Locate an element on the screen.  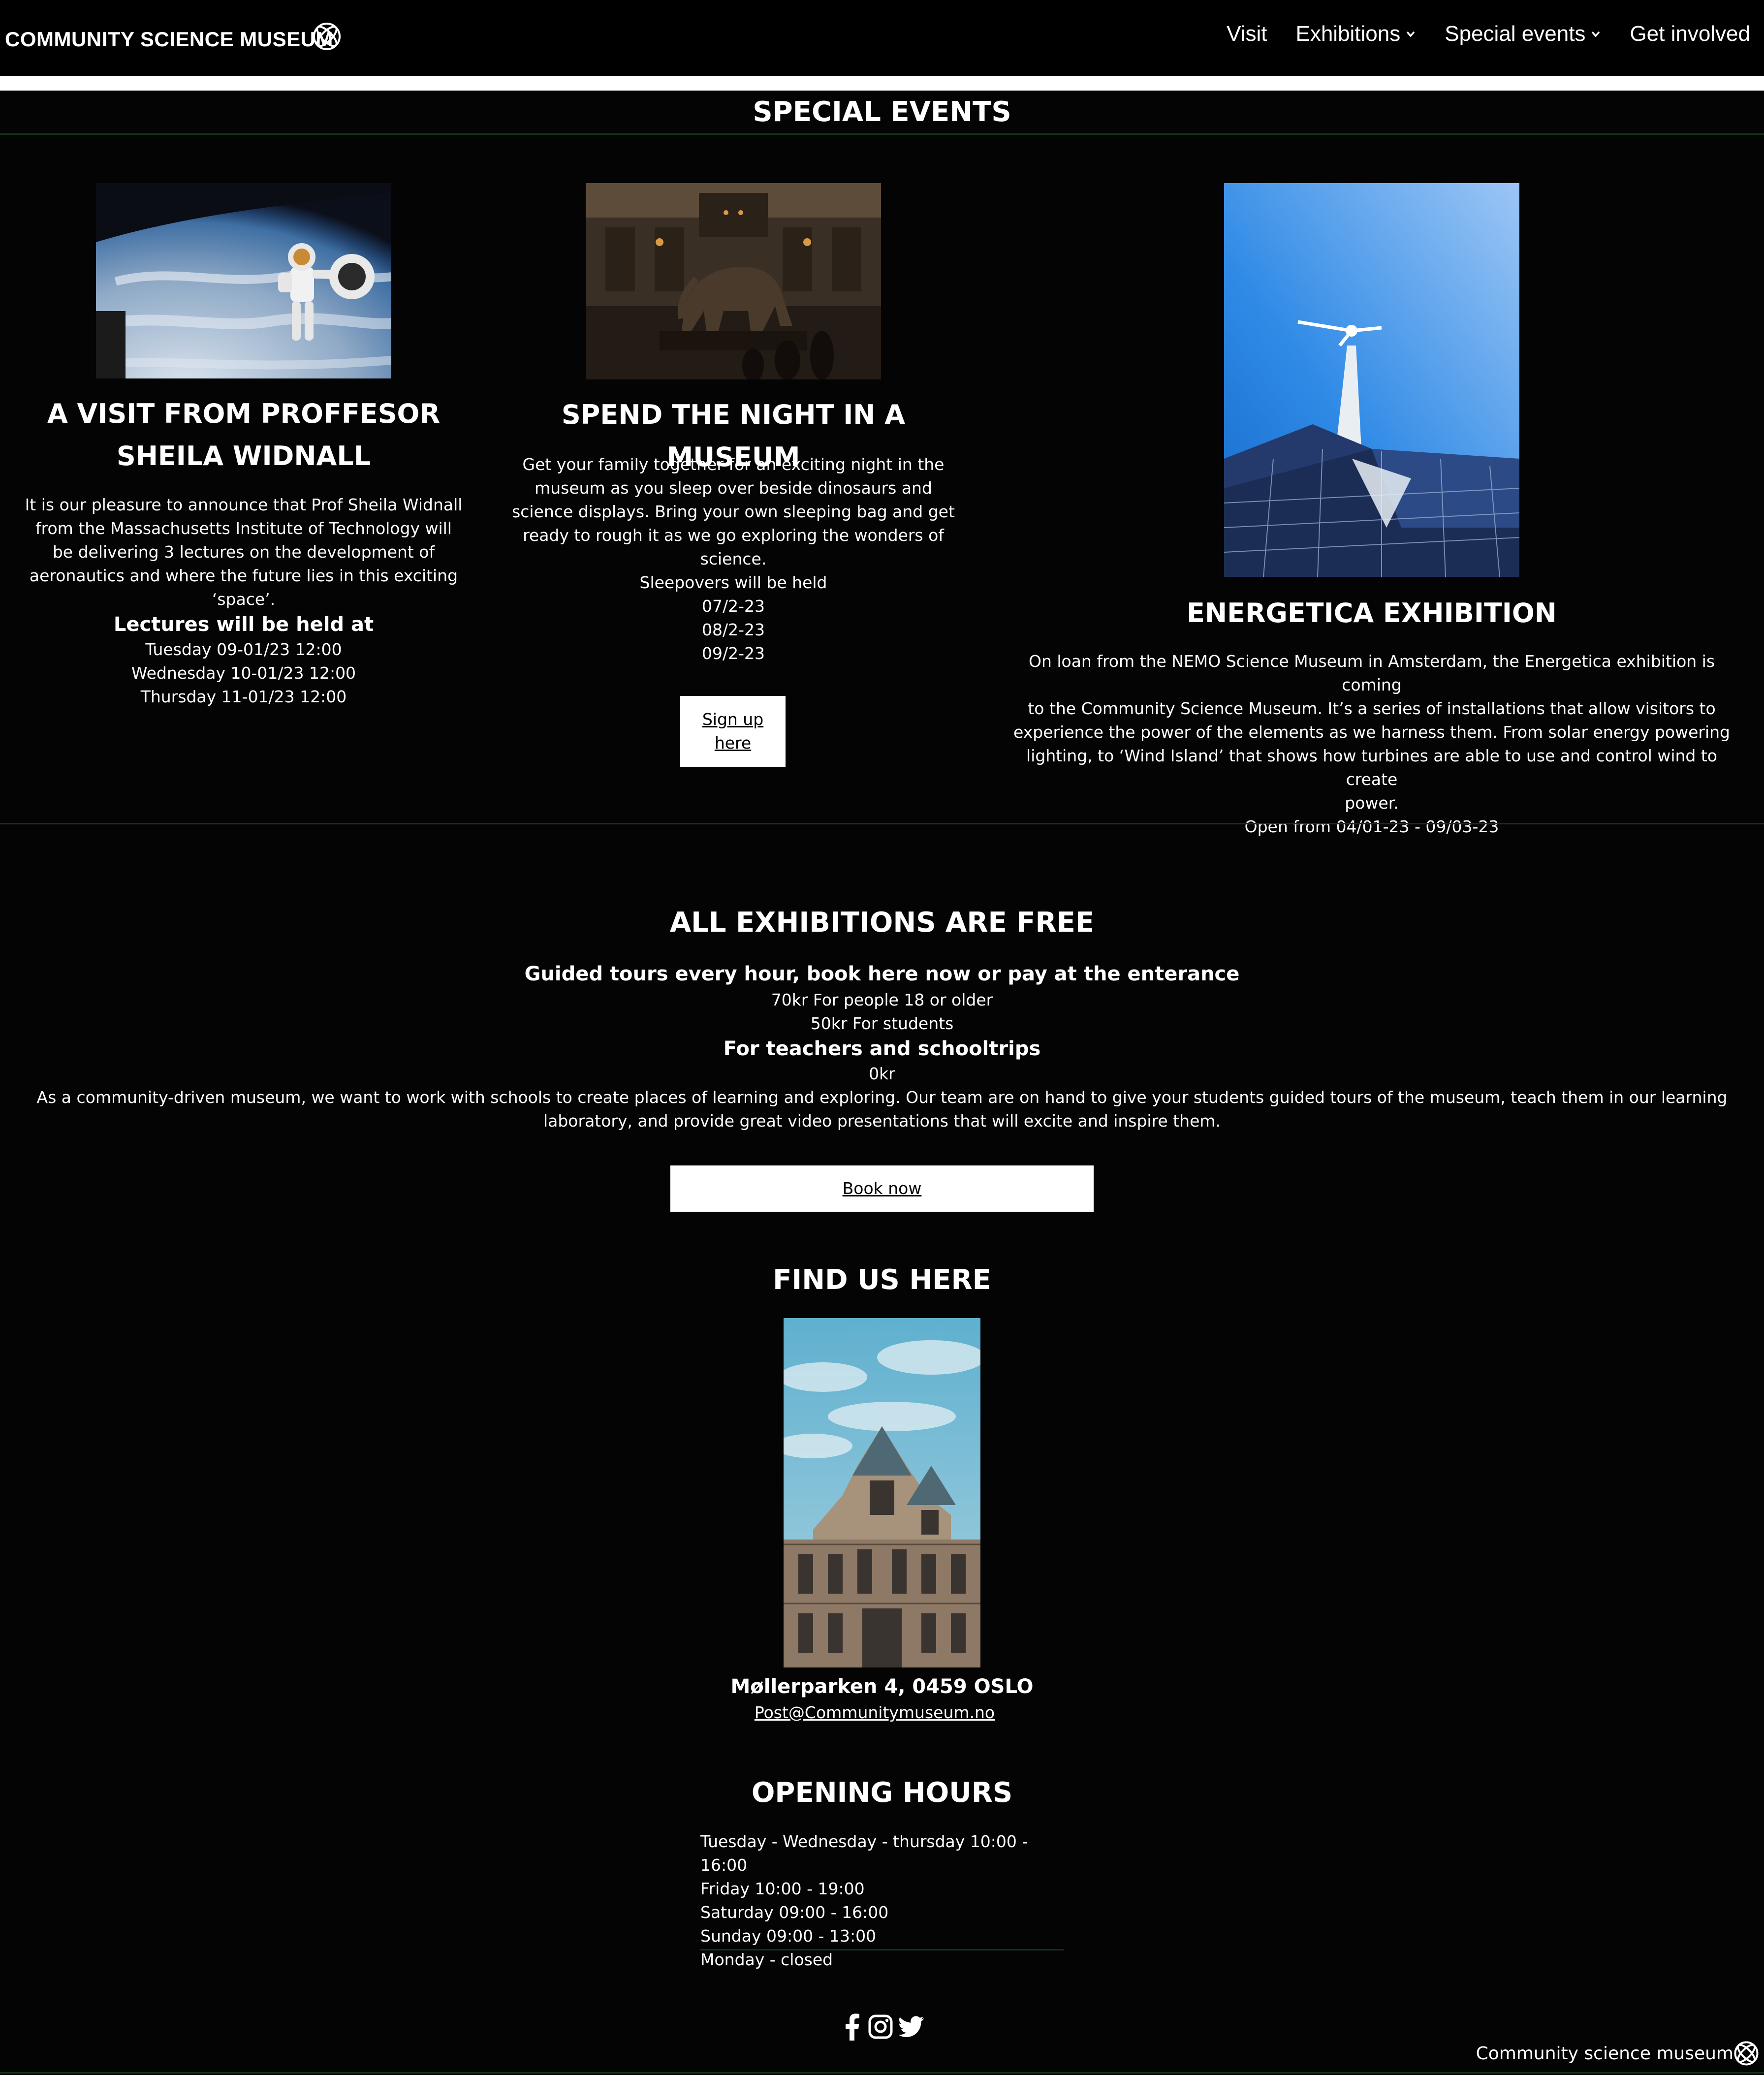
hours-line: Friday 10:00 - 19:00 is located at coordinates (782, 1888).